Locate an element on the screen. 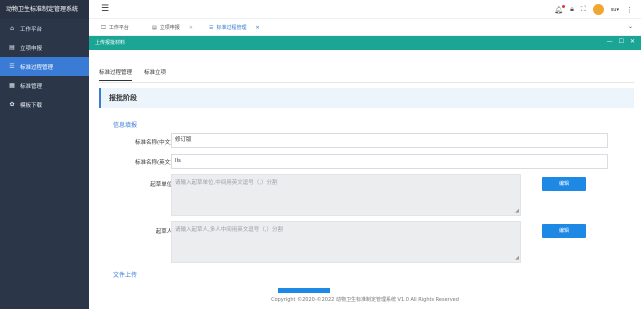 The image size is (641, 309). sidebar-item-project-application: ▤ 立项申报 is located at coordinates (44, 47).